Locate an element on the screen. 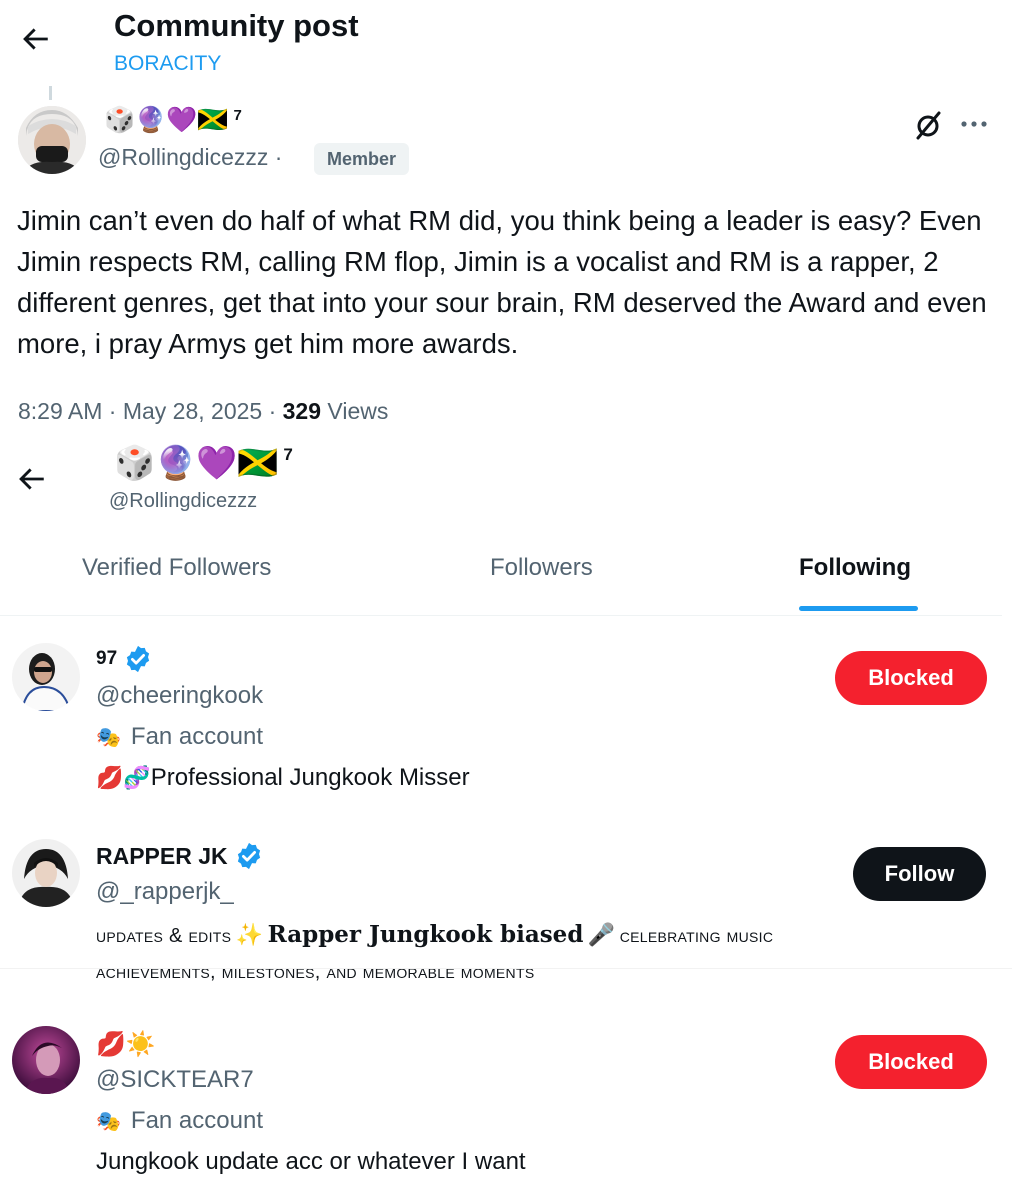 The width and height of the screenshot is (1012, 1200). more-options-icon is located at coordinates (974, 124).